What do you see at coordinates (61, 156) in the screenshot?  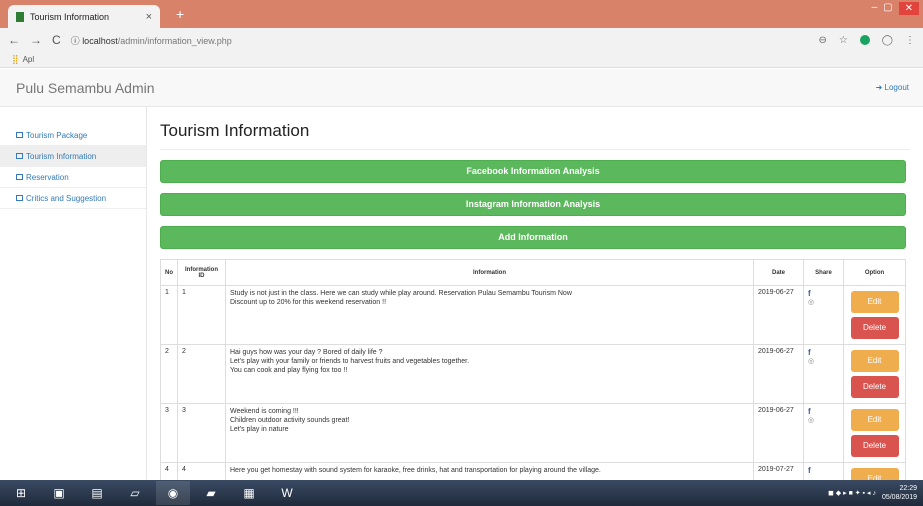 I see `sidebar-item-label: Tourism Information` at bounding box center [61, 156].